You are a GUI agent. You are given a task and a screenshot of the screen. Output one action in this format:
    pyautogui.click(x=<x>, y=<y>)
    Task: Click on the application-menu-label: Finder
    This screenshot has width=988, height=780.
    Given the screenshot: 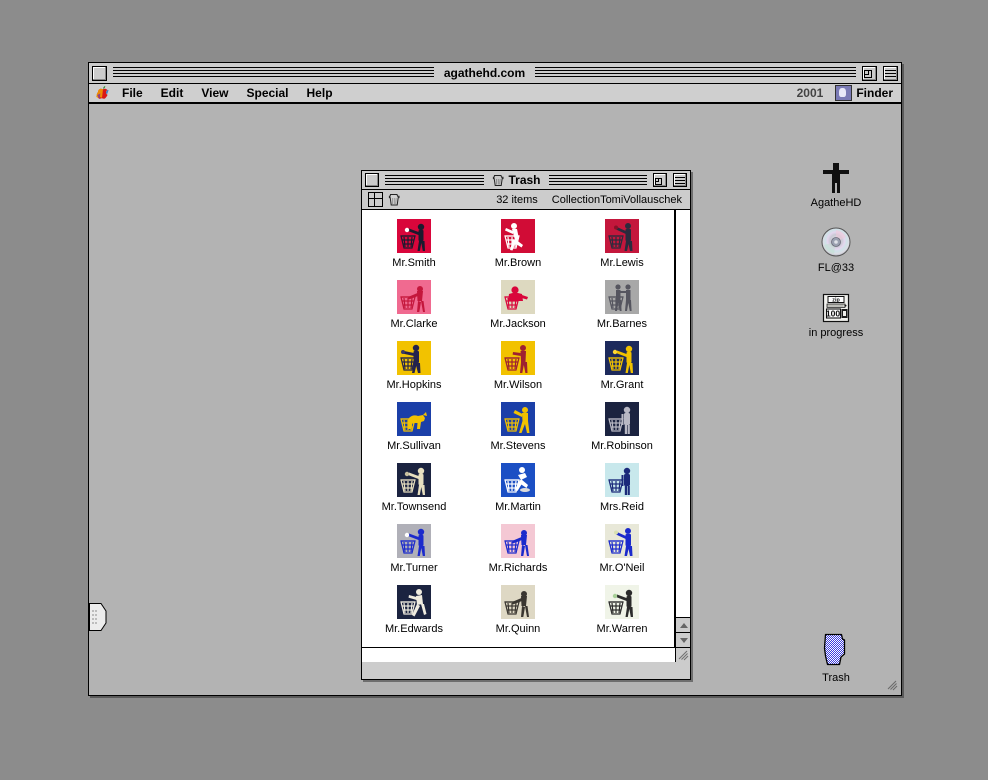 What is the action you would take?
    pyautogui.click(x=874, y=93)
    